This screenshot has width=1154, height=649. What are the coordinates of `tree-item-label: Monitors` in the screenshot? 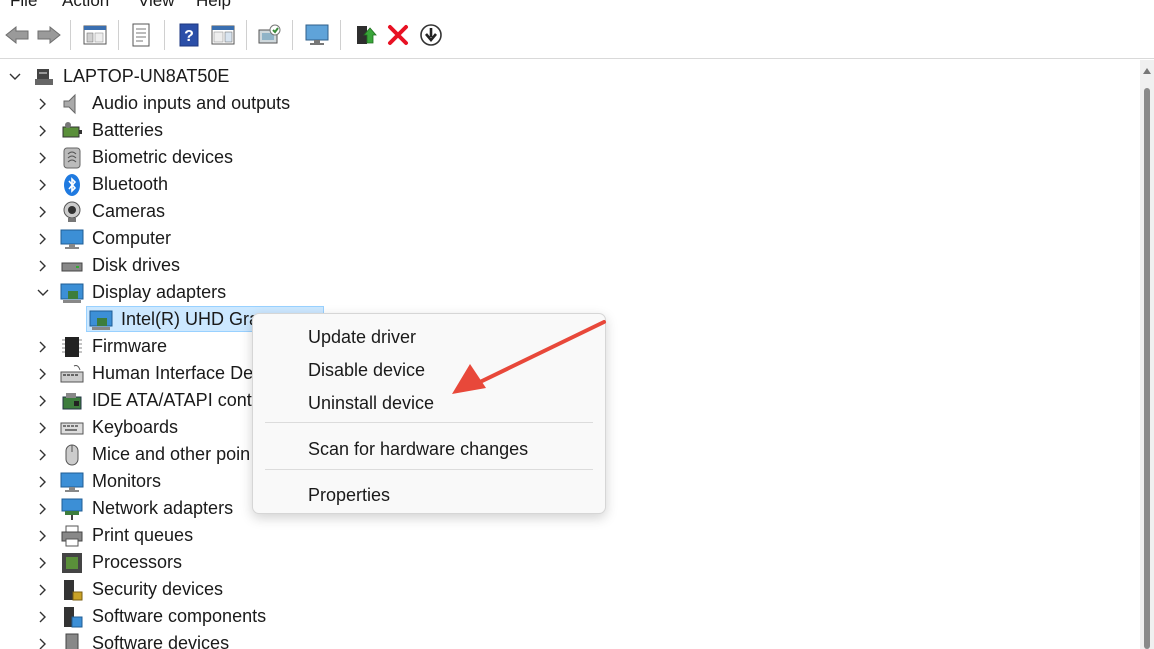 It's located at (127, 481).